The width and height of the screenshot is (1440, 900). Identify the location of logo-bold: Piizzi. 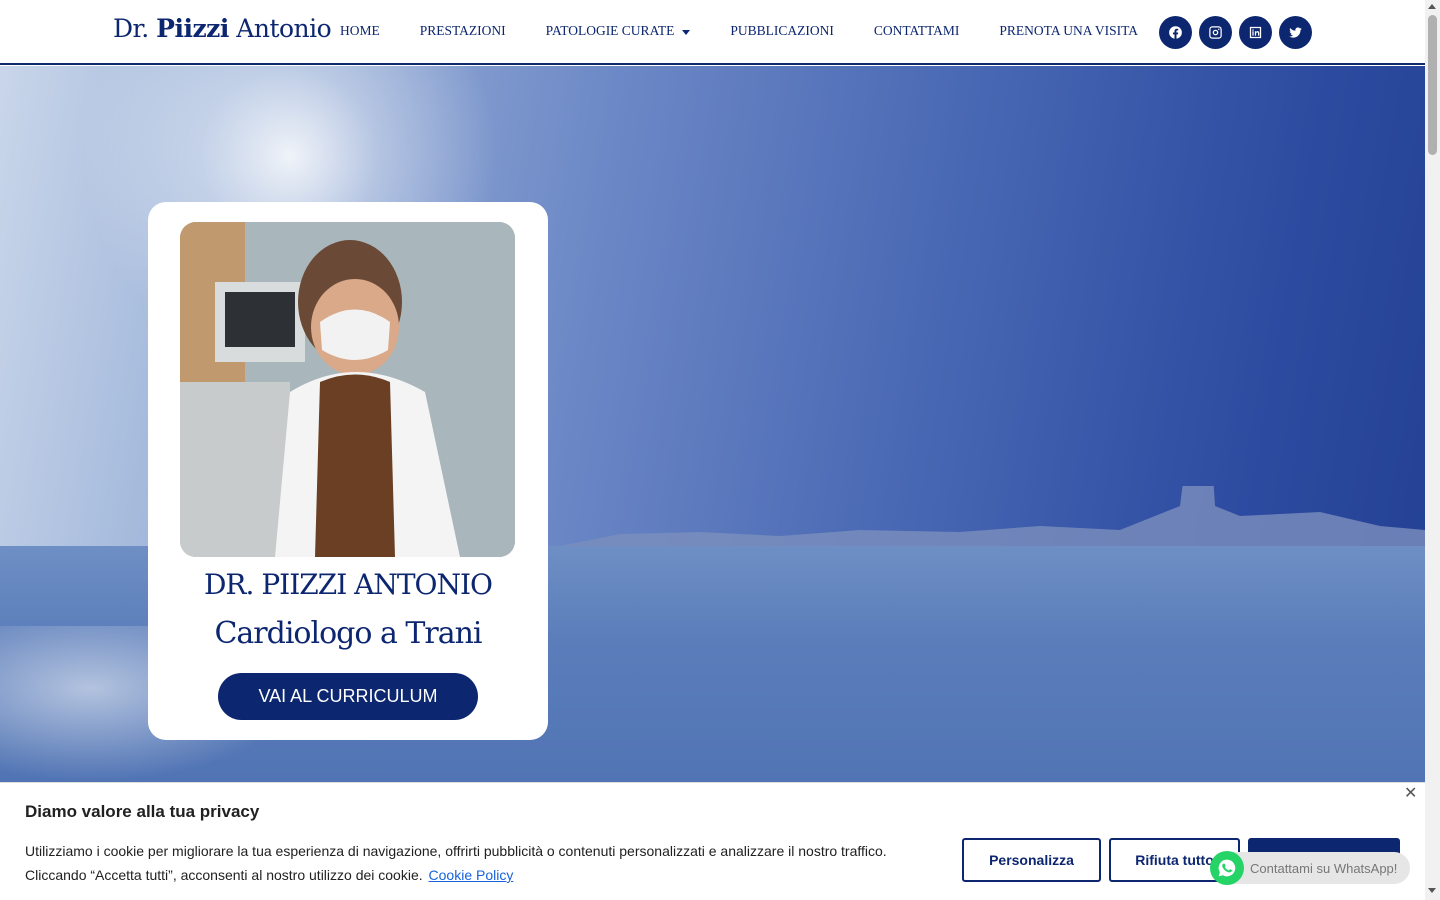
(192, 28).